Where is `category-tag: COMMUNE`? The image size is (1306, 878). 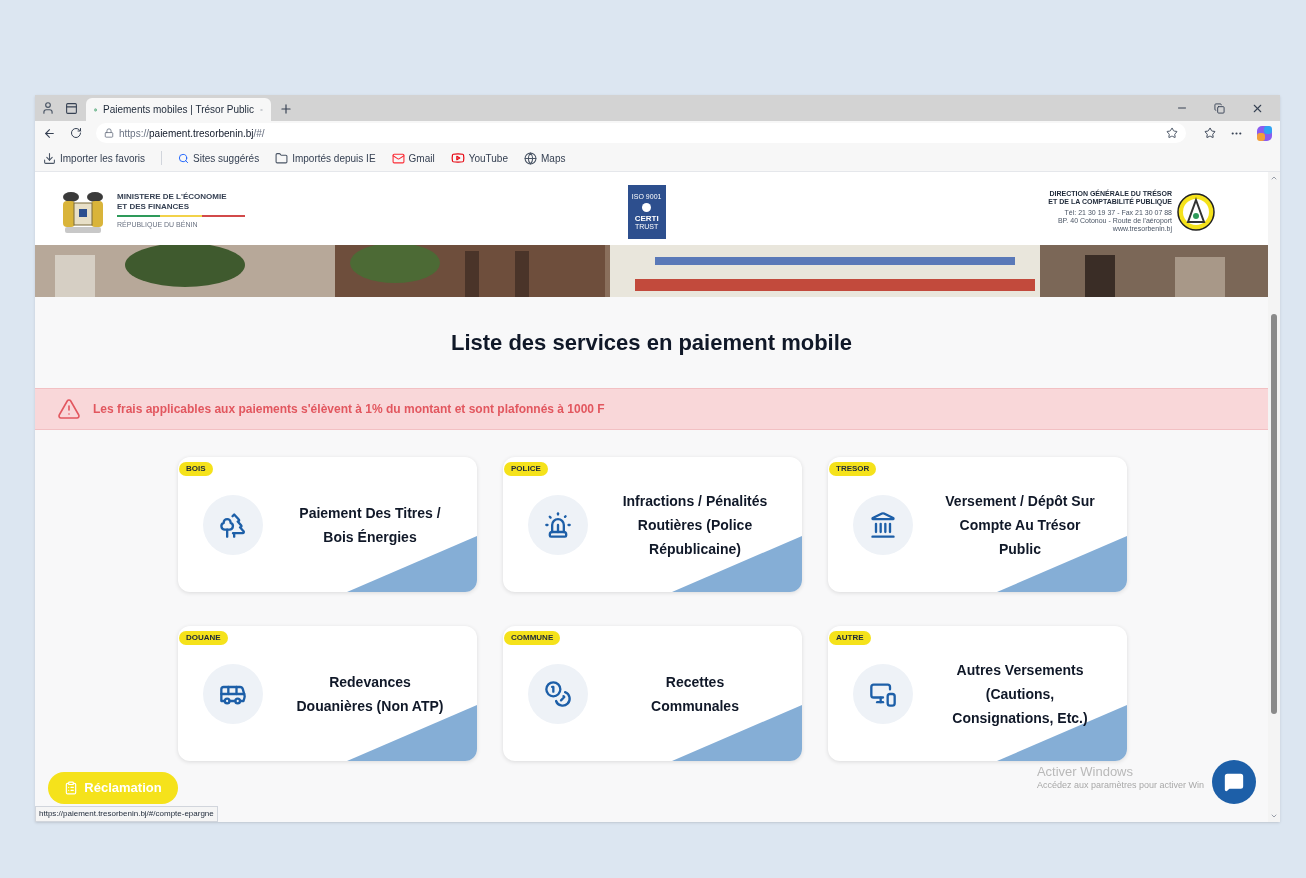 category-tag: COMMUNE is located at coordinates (532, 638).